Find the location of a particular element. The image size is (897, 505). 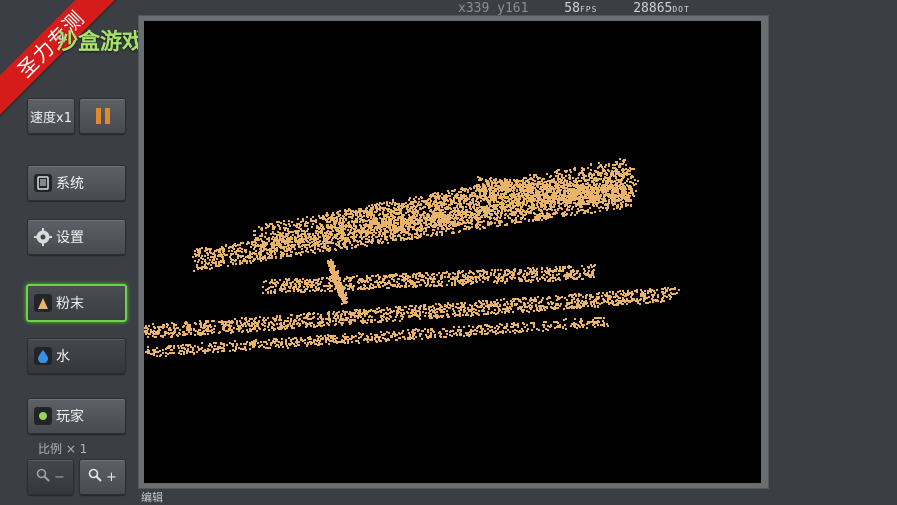

player-button: 玩家 is located at coordinates (76, 416).